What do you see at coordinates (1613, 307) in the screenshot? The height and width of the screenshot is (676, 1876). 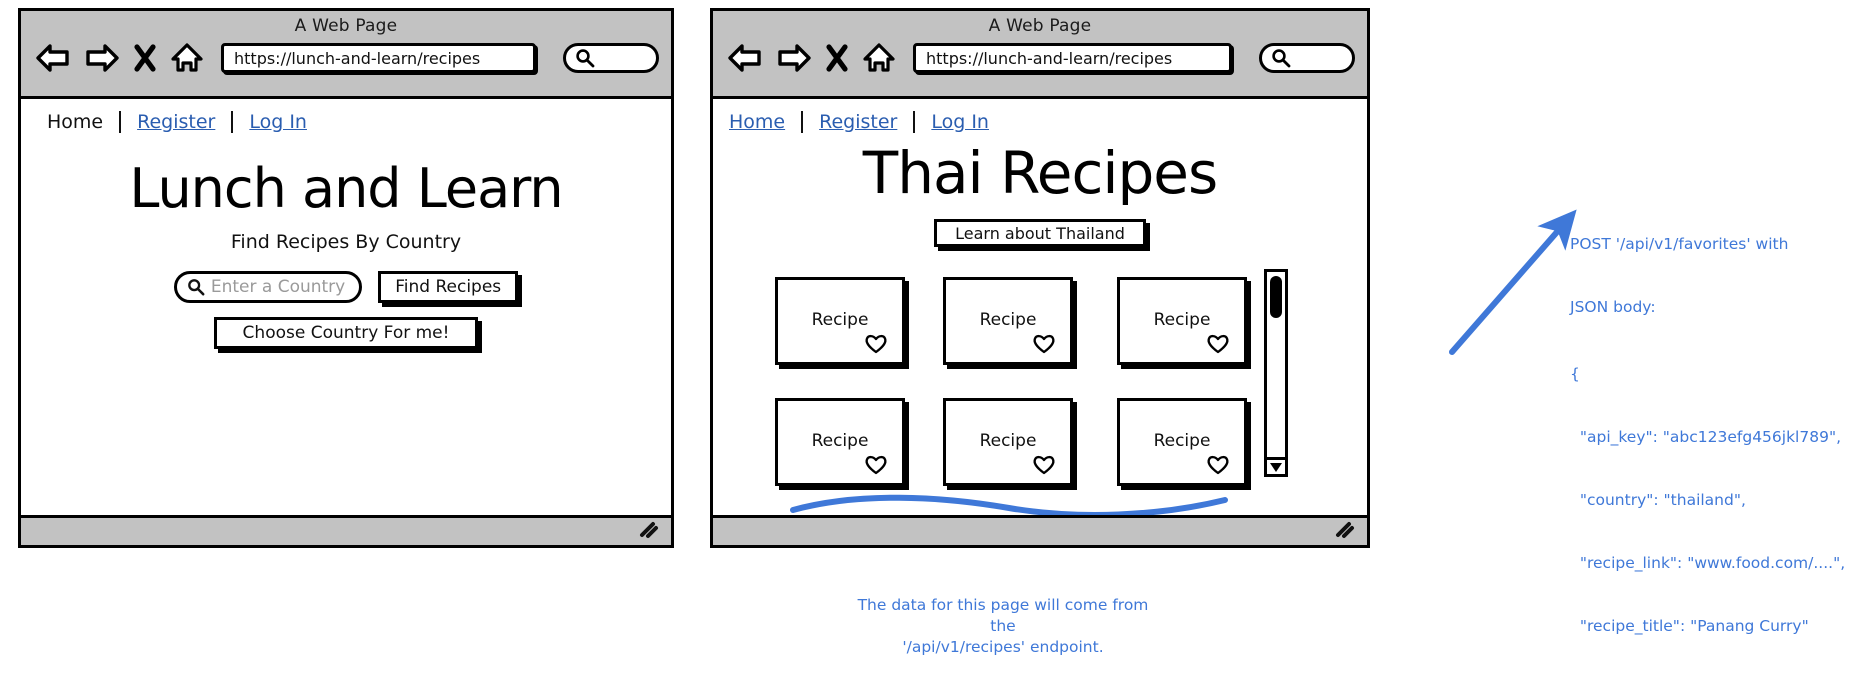 I see `annotation-line: JSON body:` at bounding box center [1613, 307].